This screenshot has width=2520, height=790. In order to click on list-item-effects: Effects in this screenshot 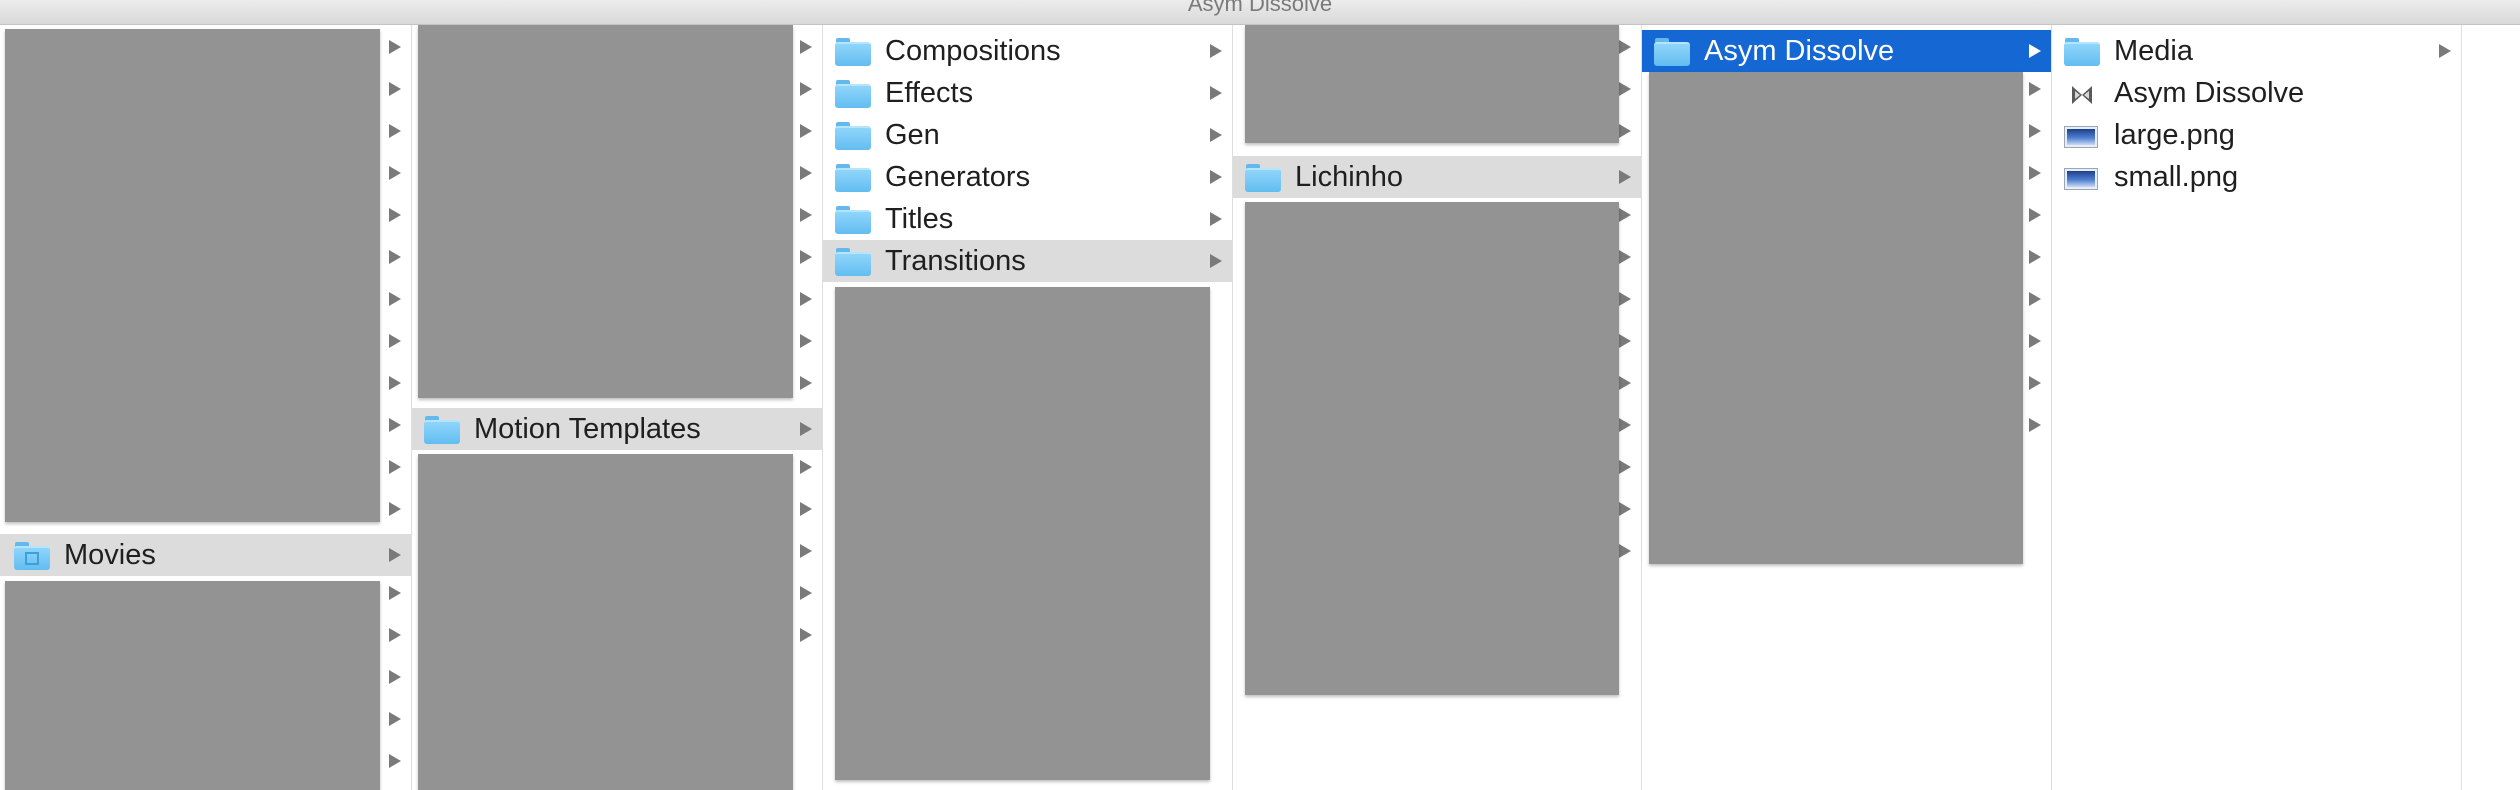, I will do `click(1027, 93)`.